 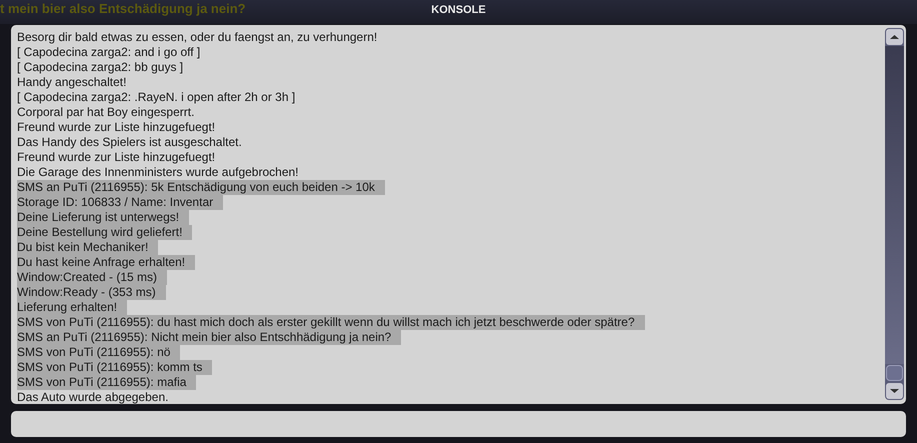 What do you see at coordinates (894, 37) in the screenshot?
I see `scroll-up-icon` at bounding box center [894, 37].